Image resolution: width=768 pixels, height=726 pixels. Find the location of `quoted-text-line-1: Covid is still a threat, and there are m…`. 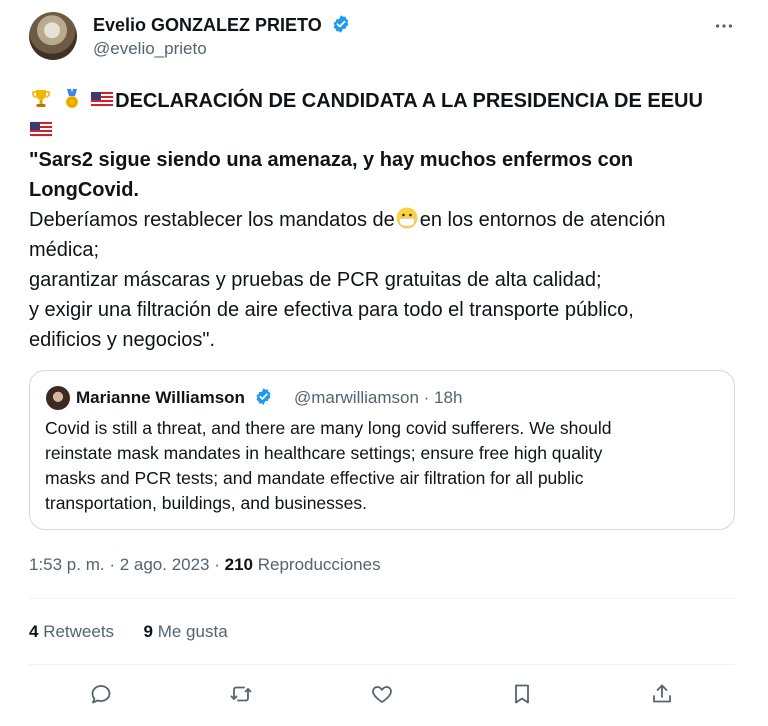

quoted-text-line-1: Covid is still a threat, and there are m… is located at coordinates (328, 428).